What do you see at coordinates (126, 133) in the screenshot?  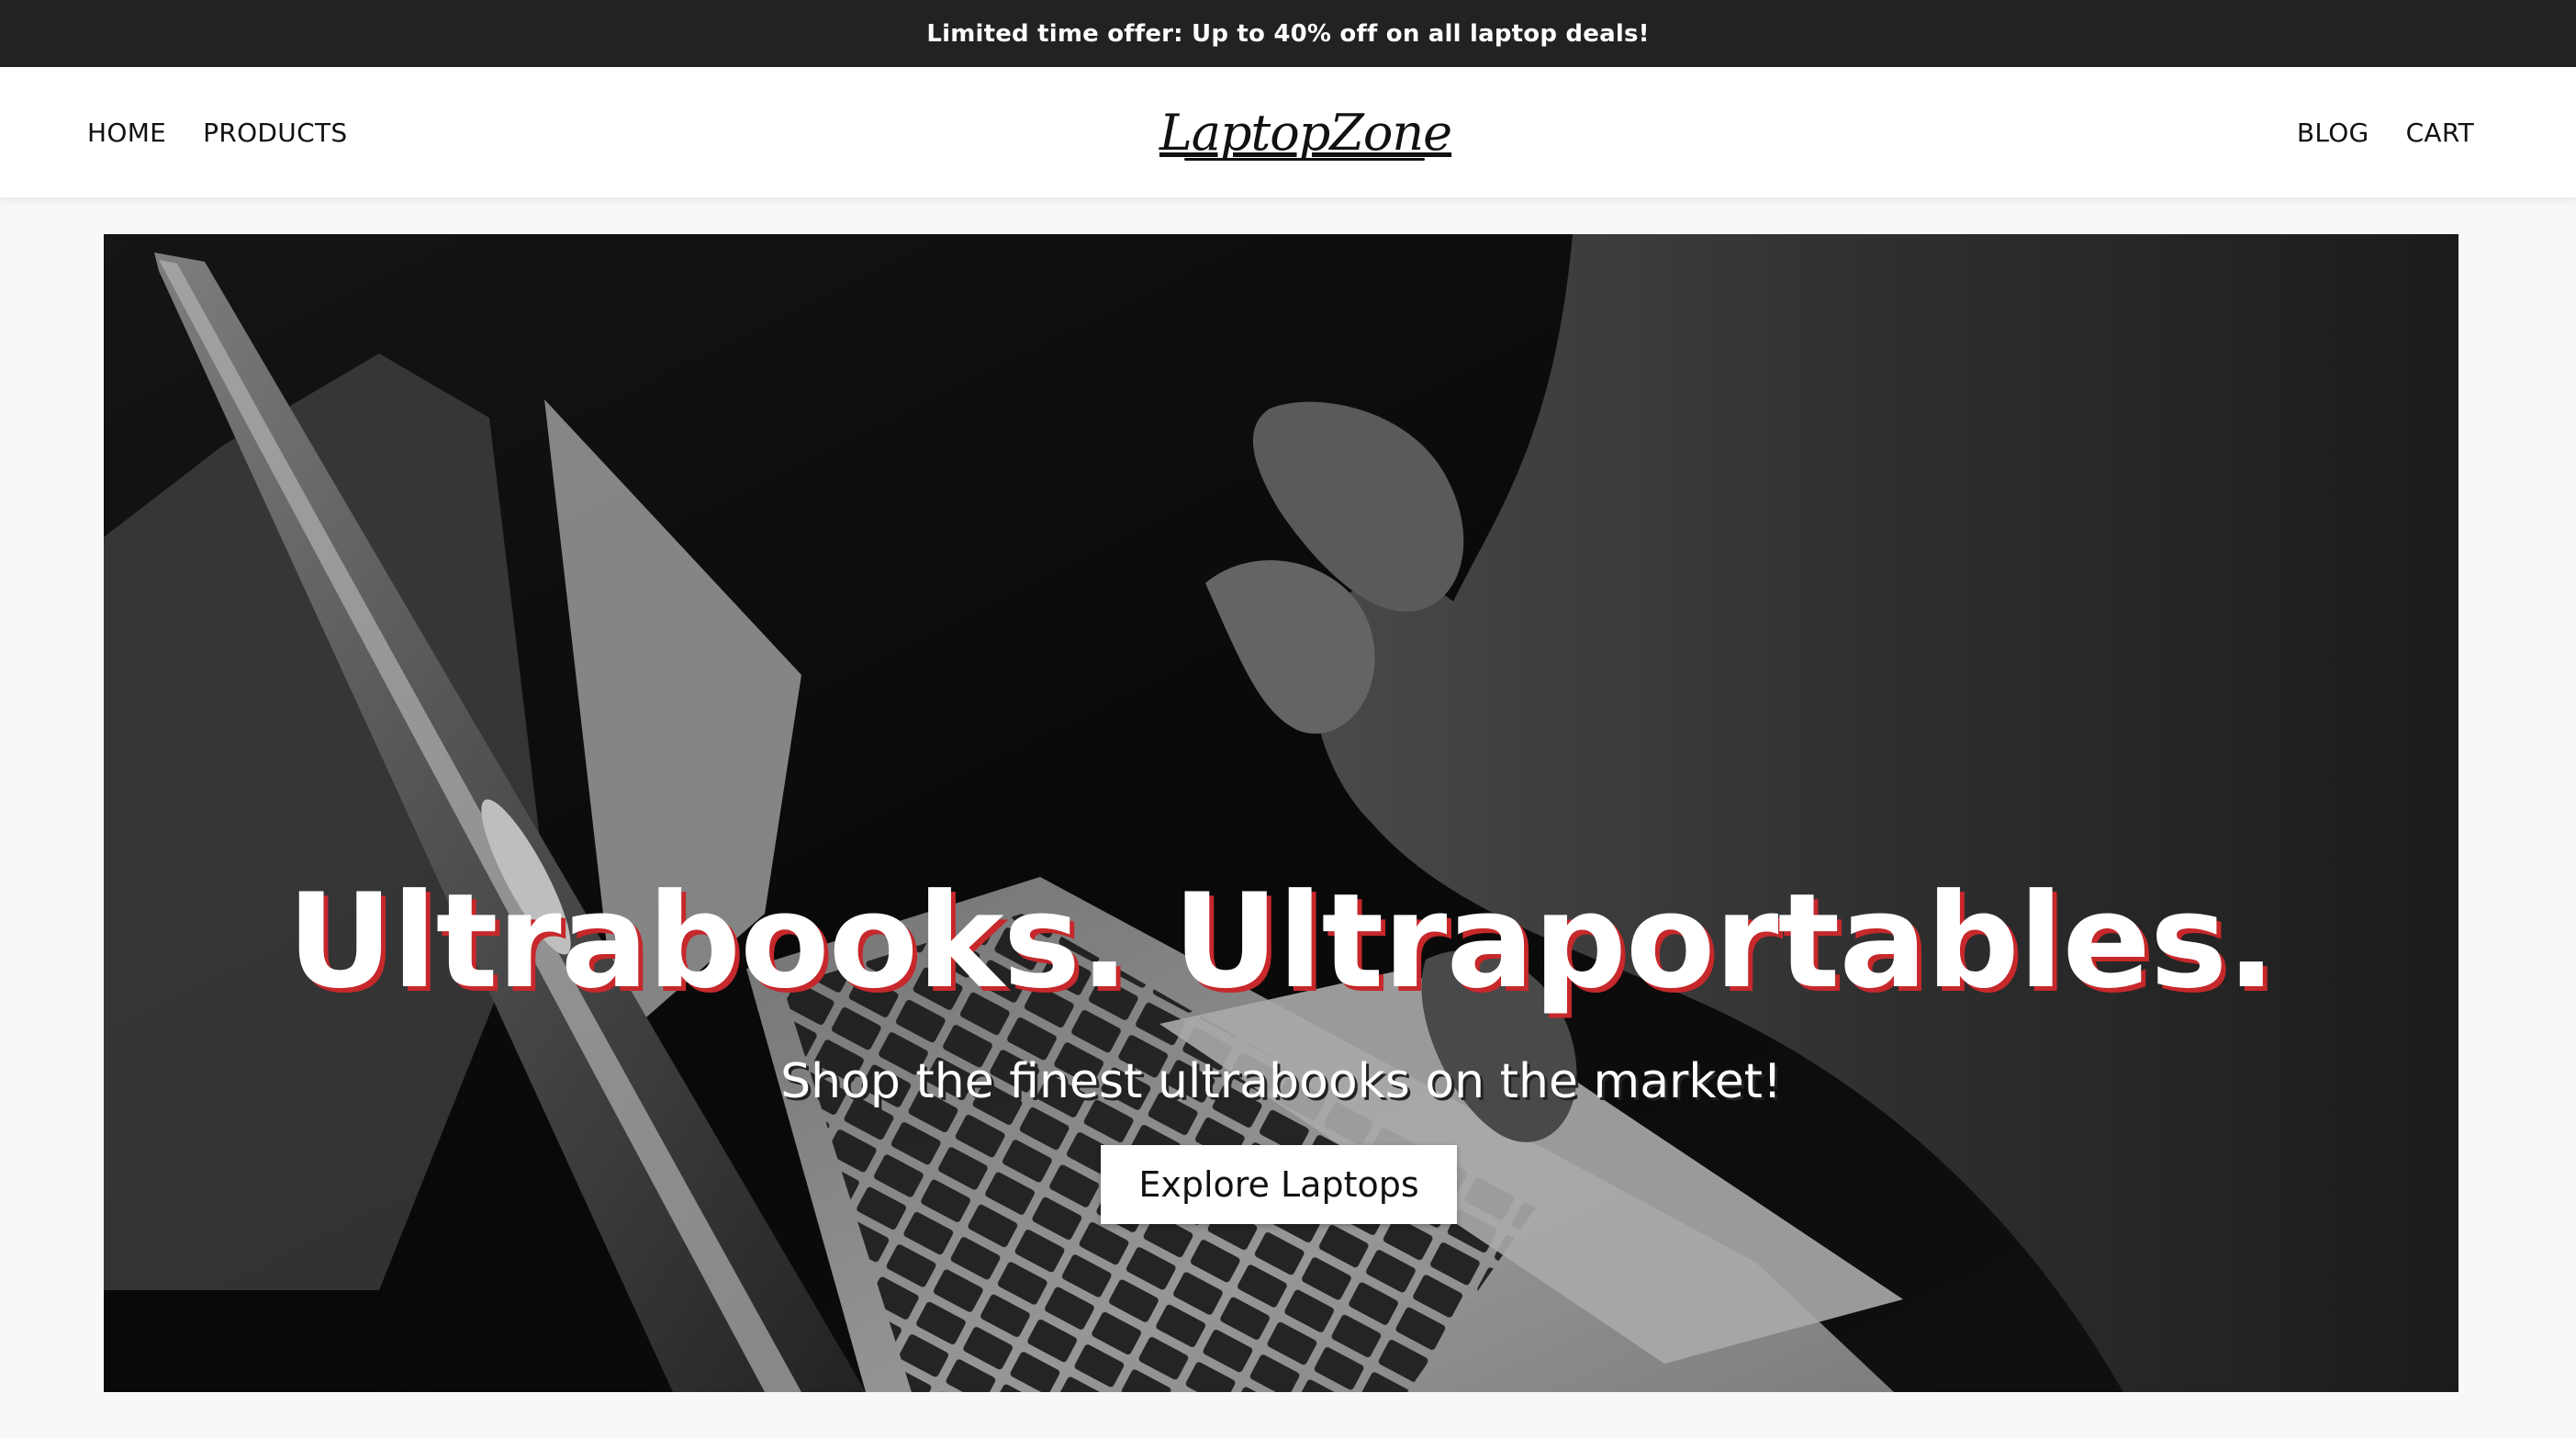 I see `nav-home-link: HOME` at bounding box center [126, 133].